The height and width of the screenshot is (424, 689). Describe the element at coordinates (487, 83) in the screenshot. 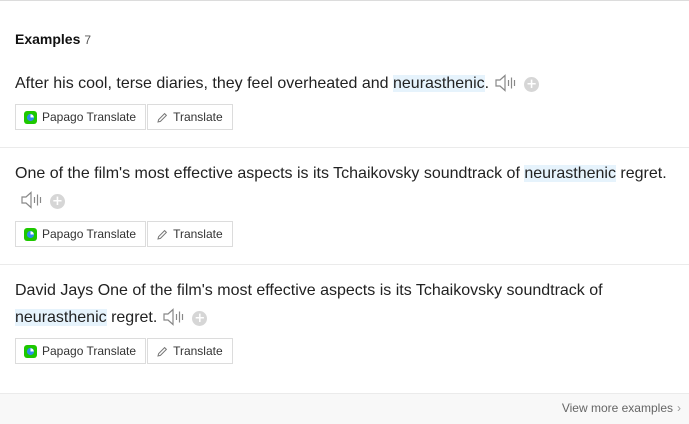

I see `sentence-text-end: .` at that location.